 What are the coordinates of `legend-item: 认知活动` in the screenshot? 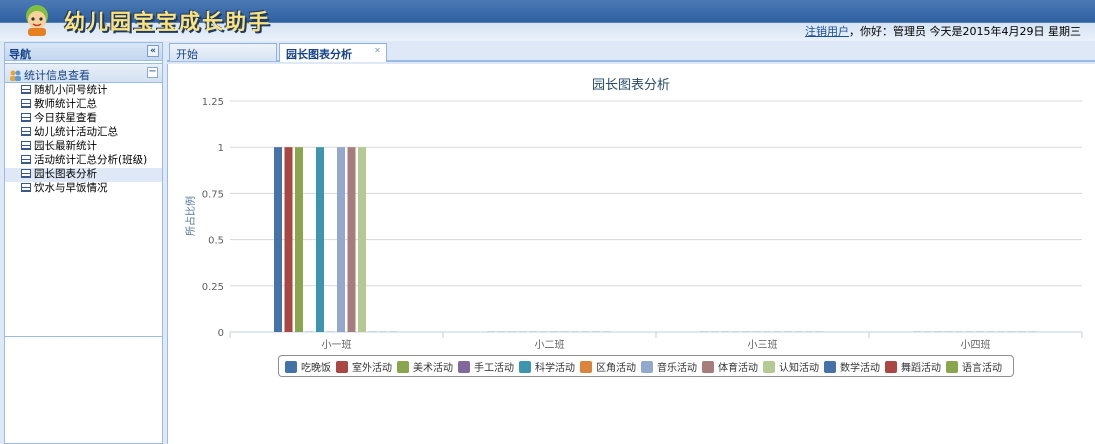 It's located at (791, 366).